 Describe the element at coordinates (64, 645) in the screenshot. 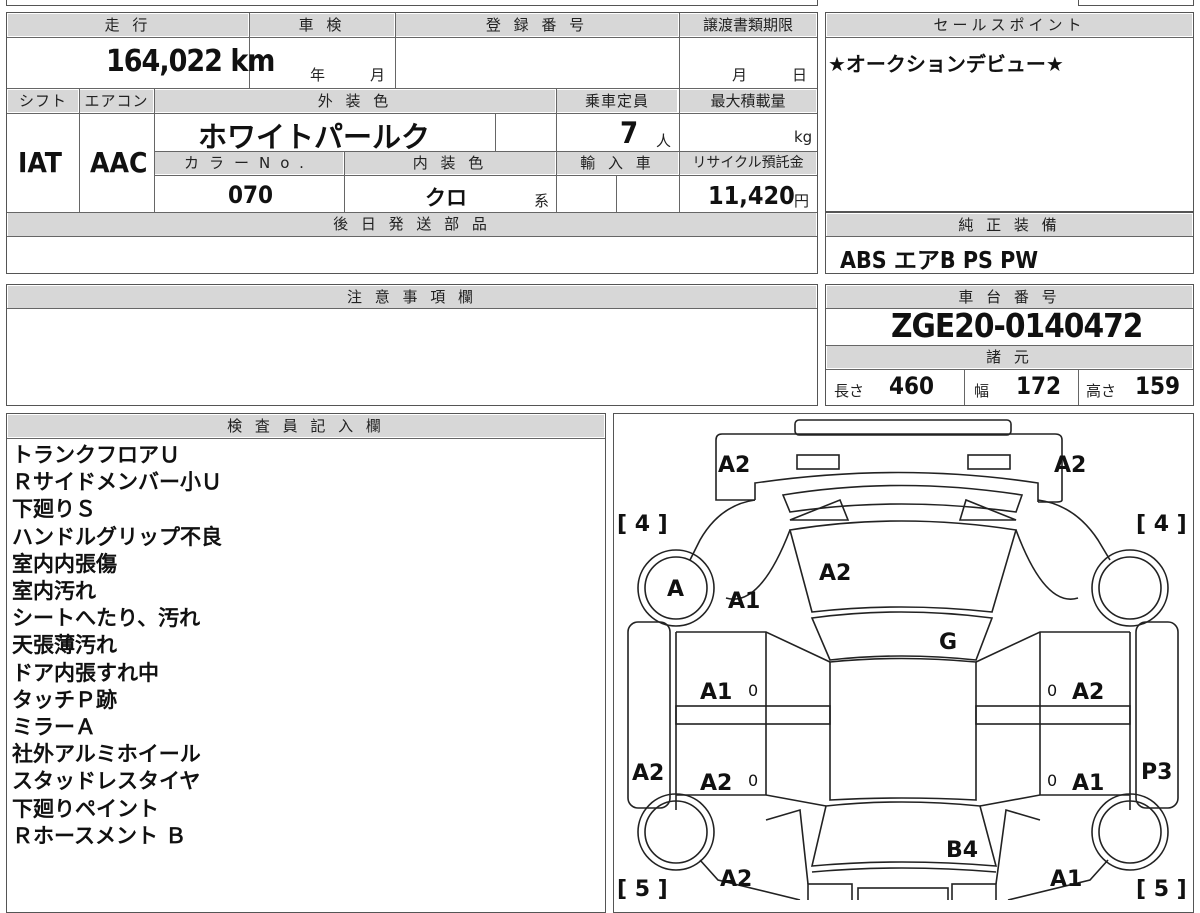

I see `inspector-note-item: 天張薄汚れ` at that location.